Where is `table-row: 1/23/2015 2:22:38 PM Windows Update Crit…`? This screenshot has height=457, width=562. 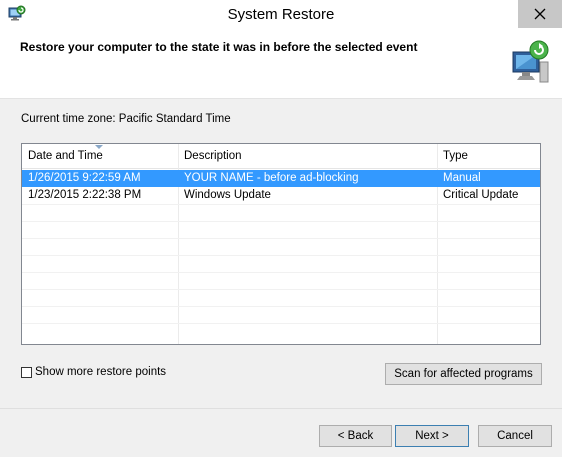 table-row: 1/23/2015 2:22:38 PM Windows Update Crit… is located at coordinates (281, 195).